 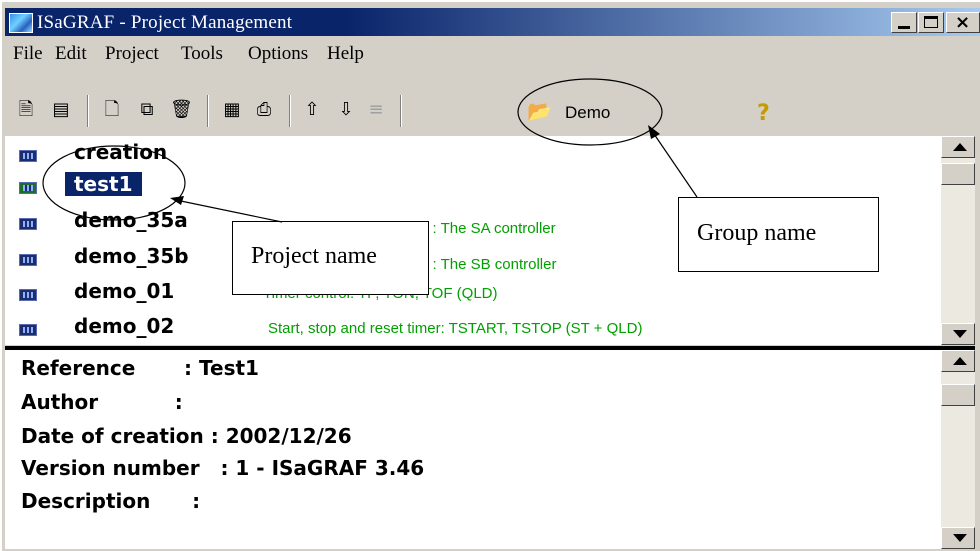 I want to click on project-name-ellipse, so click(x=114, y=183).